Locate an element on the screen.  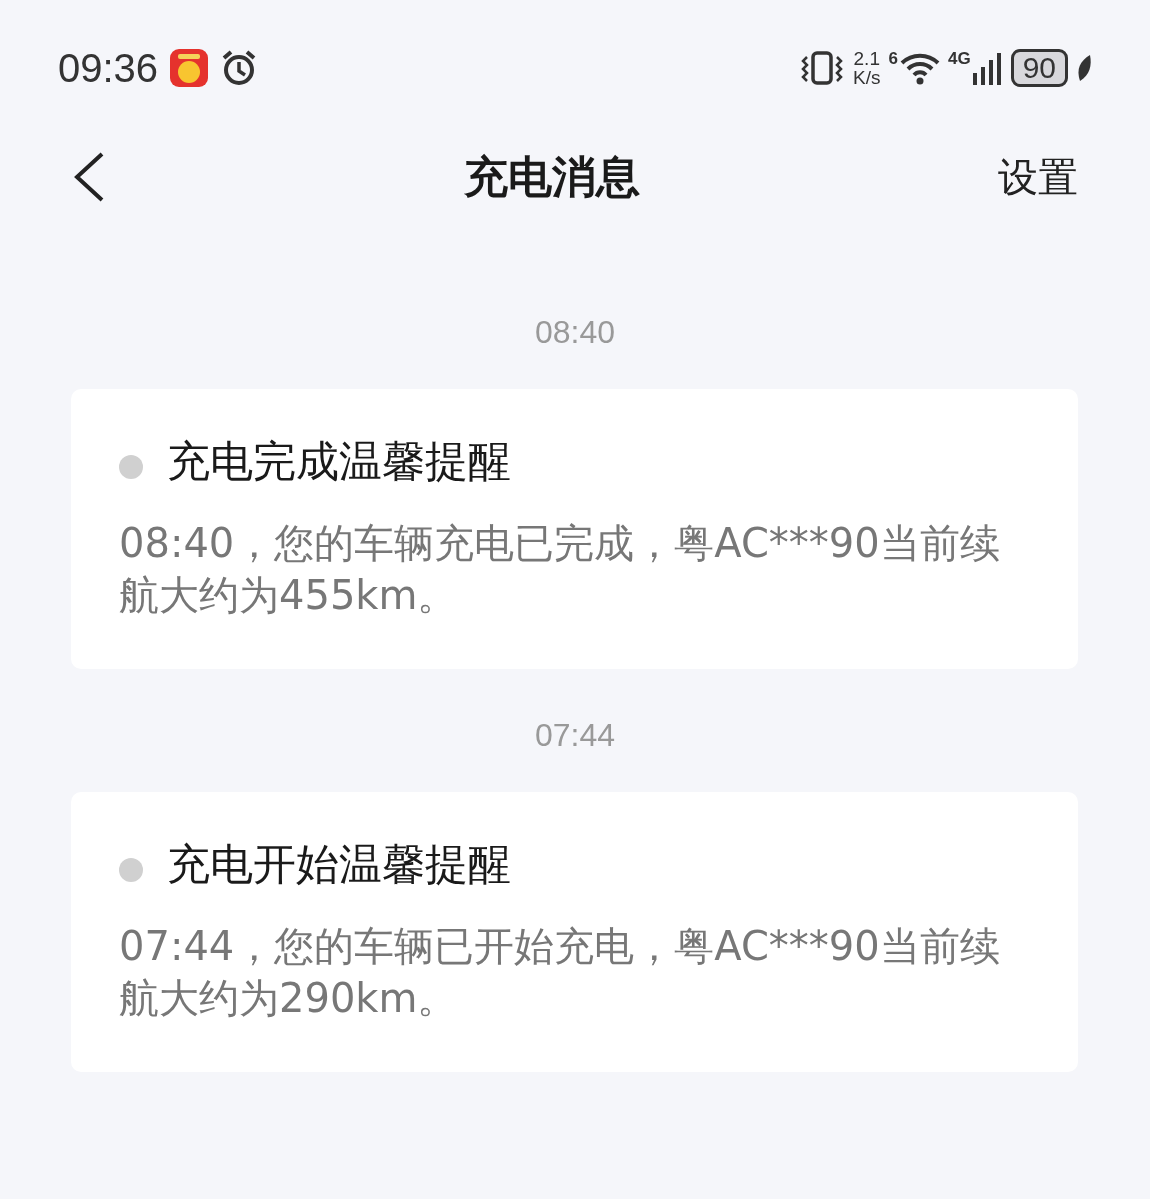
message-time: 08:40 is located at coordinates (575, 332).